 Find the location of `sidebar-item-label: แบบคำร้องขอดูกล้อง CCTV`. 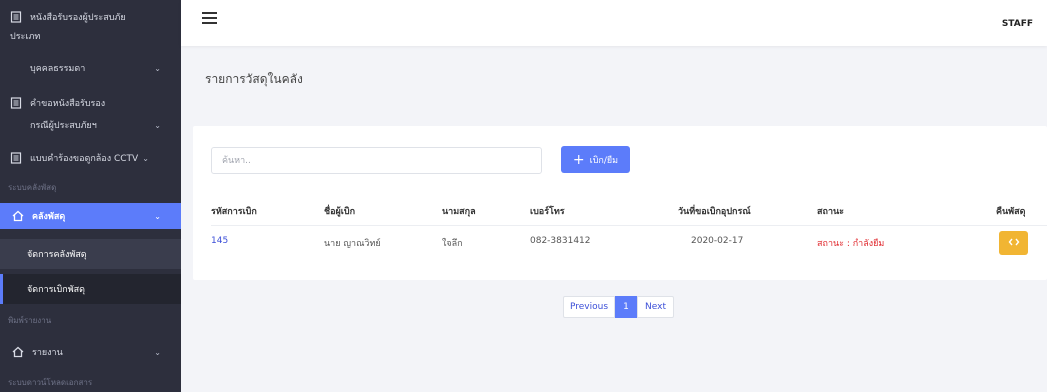

sidebar-item-label: แบบคำร้องขอดูกล้อง CCTV is located at coordinates (84, 159).